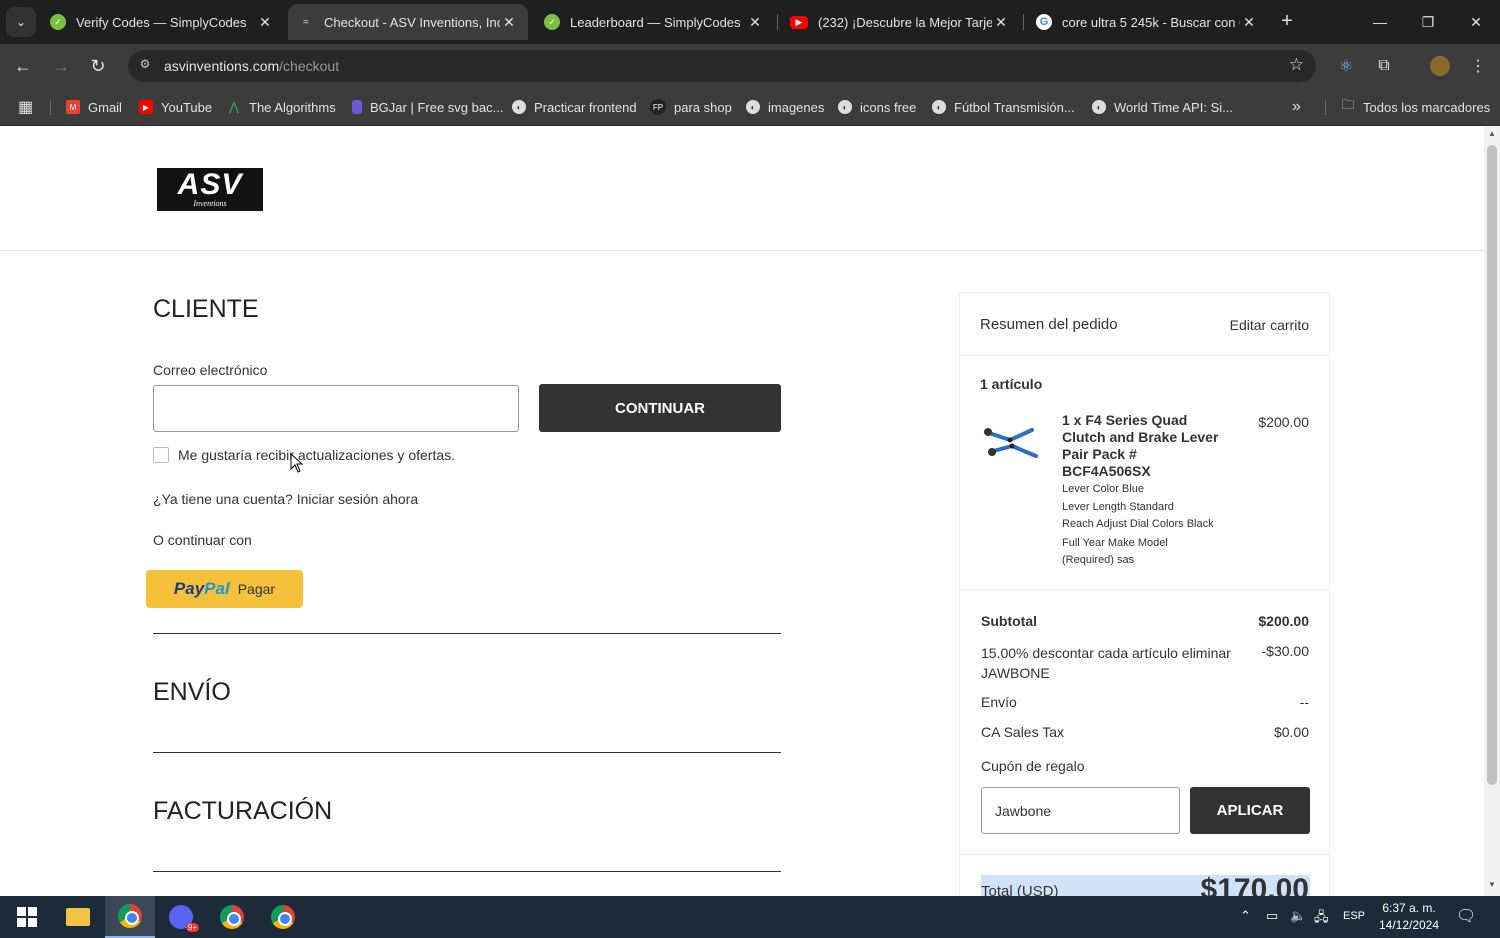  I want to click on summary-divider, so click(1144, 589).